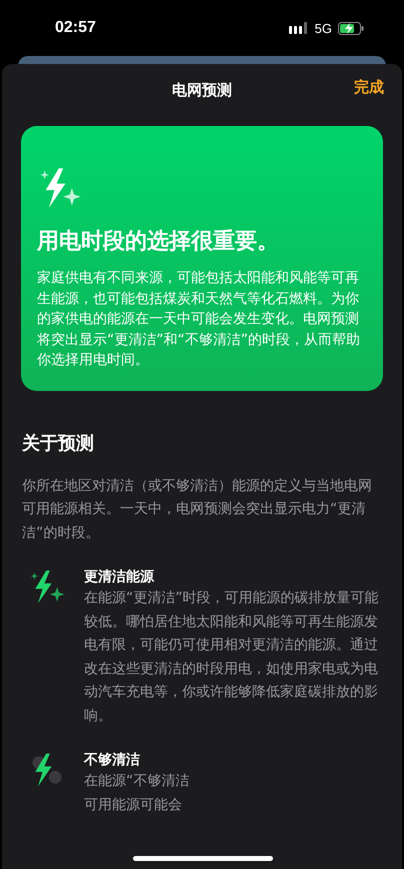 The image size is (404, 869). Describe the element at coordinates (199, 319) in the screenshot. I see `hero-body: 家庭供电有不同来源，可能包括太阳能和风能等可再生能源，也可能包括煤炭和天然气等化石燃料。为你的家供电的能源在一天中可能会发生变化。电网预测将突出显示“更清洁”和“不够清洁”的时段，从而帮助你选择用电时间。` at that location.